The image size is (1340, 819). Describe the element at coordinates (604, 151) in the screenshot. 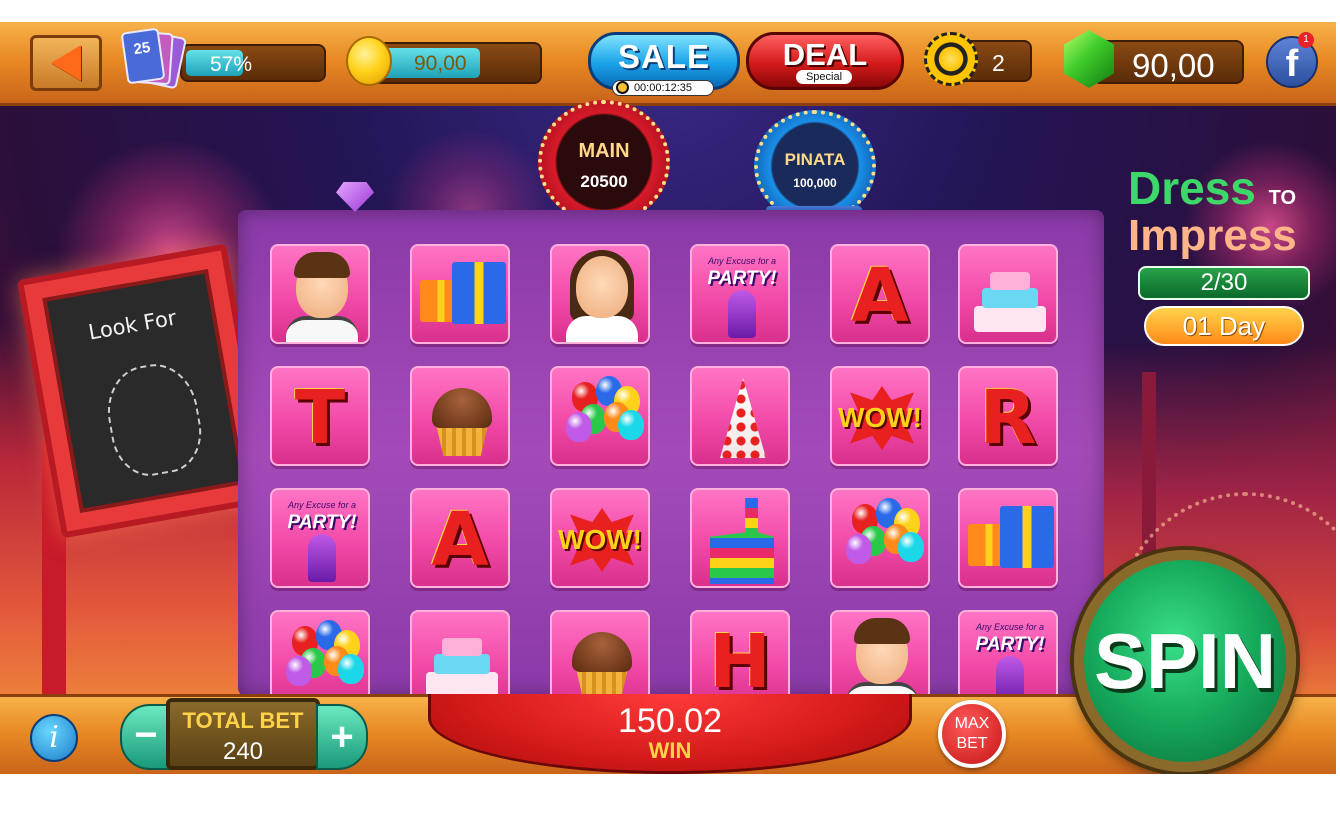

I see `jackpot-title: MAIN` at that location.